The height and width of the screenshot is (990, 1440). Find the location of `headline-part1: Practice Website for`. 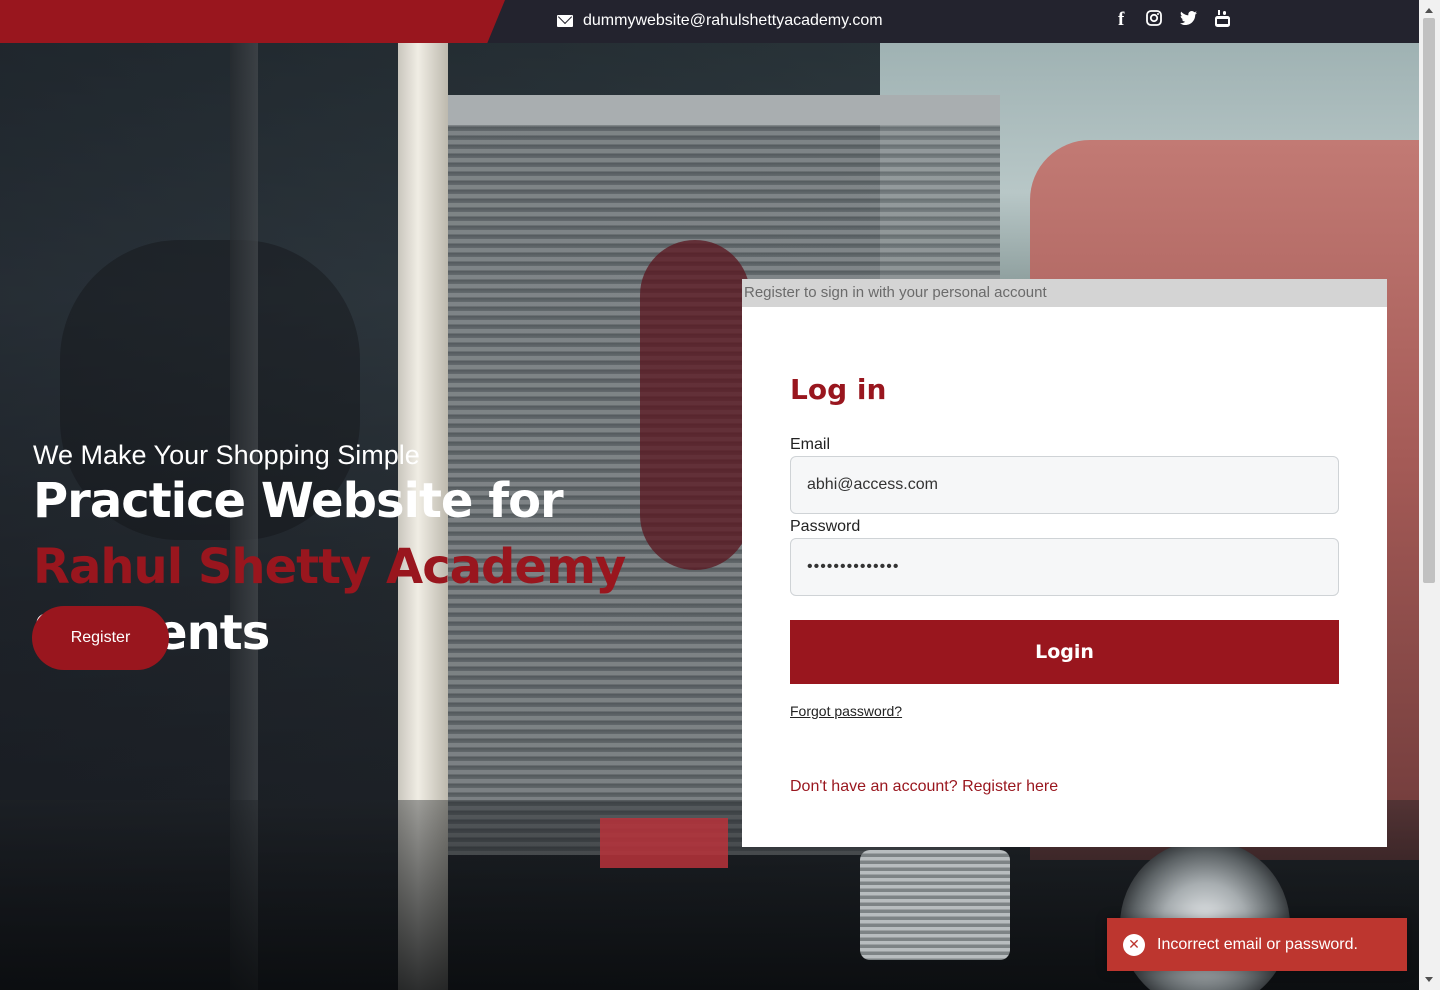

headline-part1: Practice Website for is located at coordinates (298, 501).